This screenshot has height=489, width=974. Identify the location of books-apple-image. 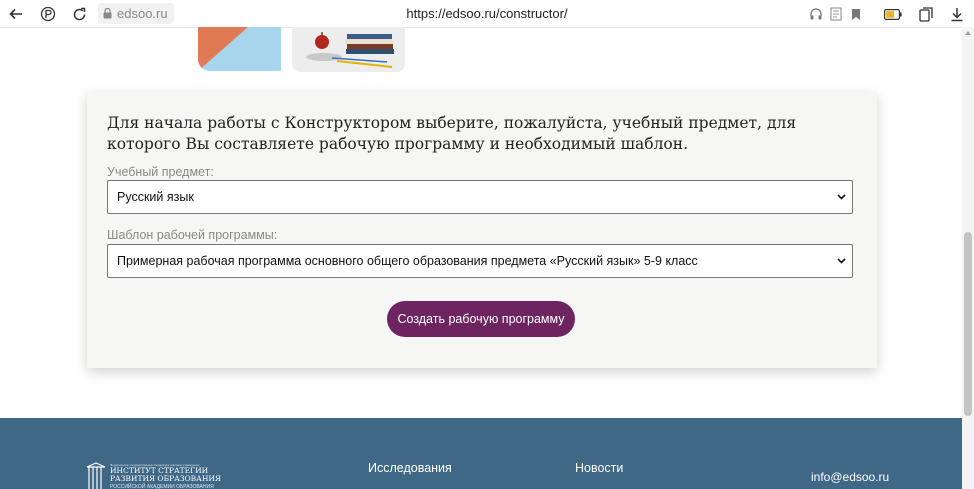
(348, 49).